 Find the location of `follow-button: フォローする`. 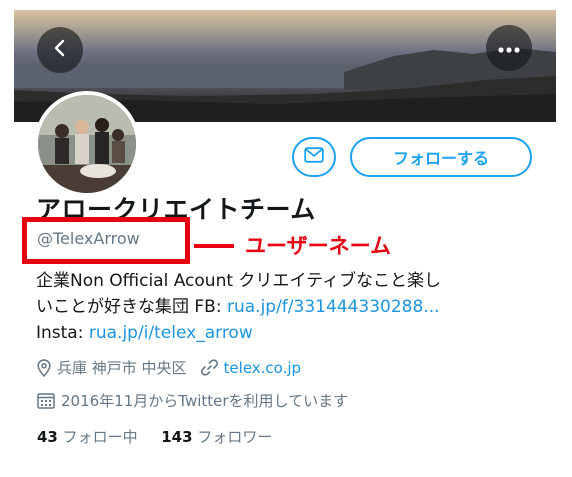

follow-button: フォローする is located at coordinates (441, 157).